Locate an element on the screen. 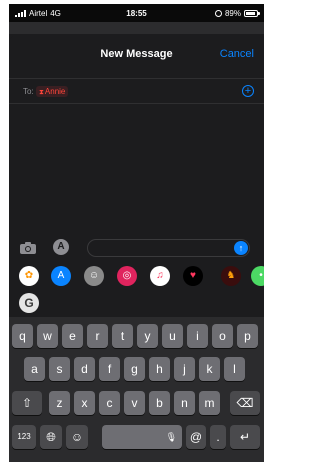 This screenshot has width=320, height=465. key-x: x is located at coordinates (84, 403).